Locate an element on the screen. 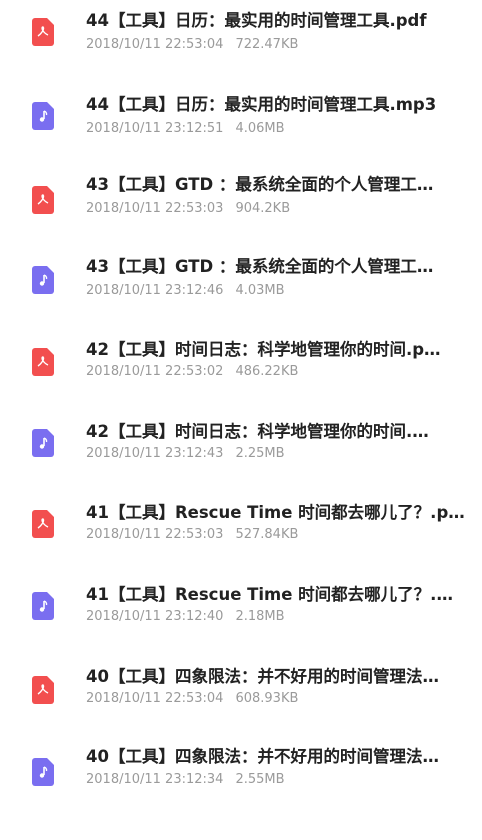 The image size is (482, 840). file-meta: 2018/10/11 23:12:51 4.06MB is located at coordinates (185, 129).